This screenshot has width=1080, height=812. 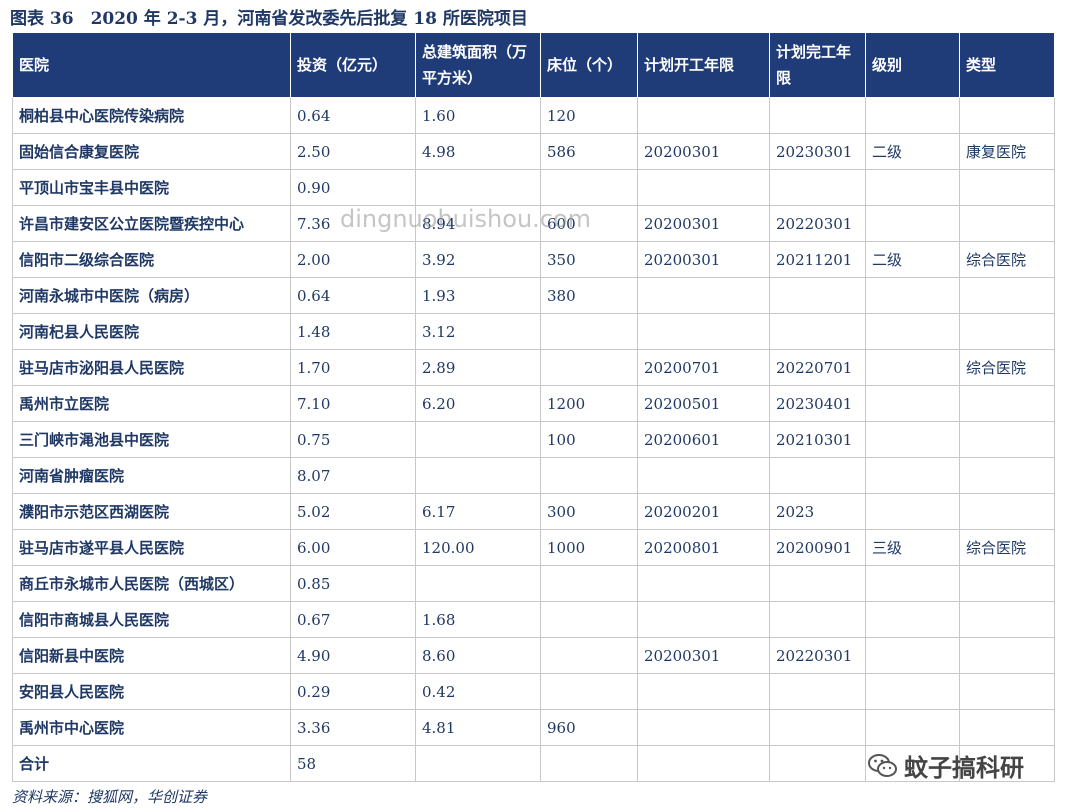 I want to click on column-header: 床位（个）, so click(x=589, y=65).